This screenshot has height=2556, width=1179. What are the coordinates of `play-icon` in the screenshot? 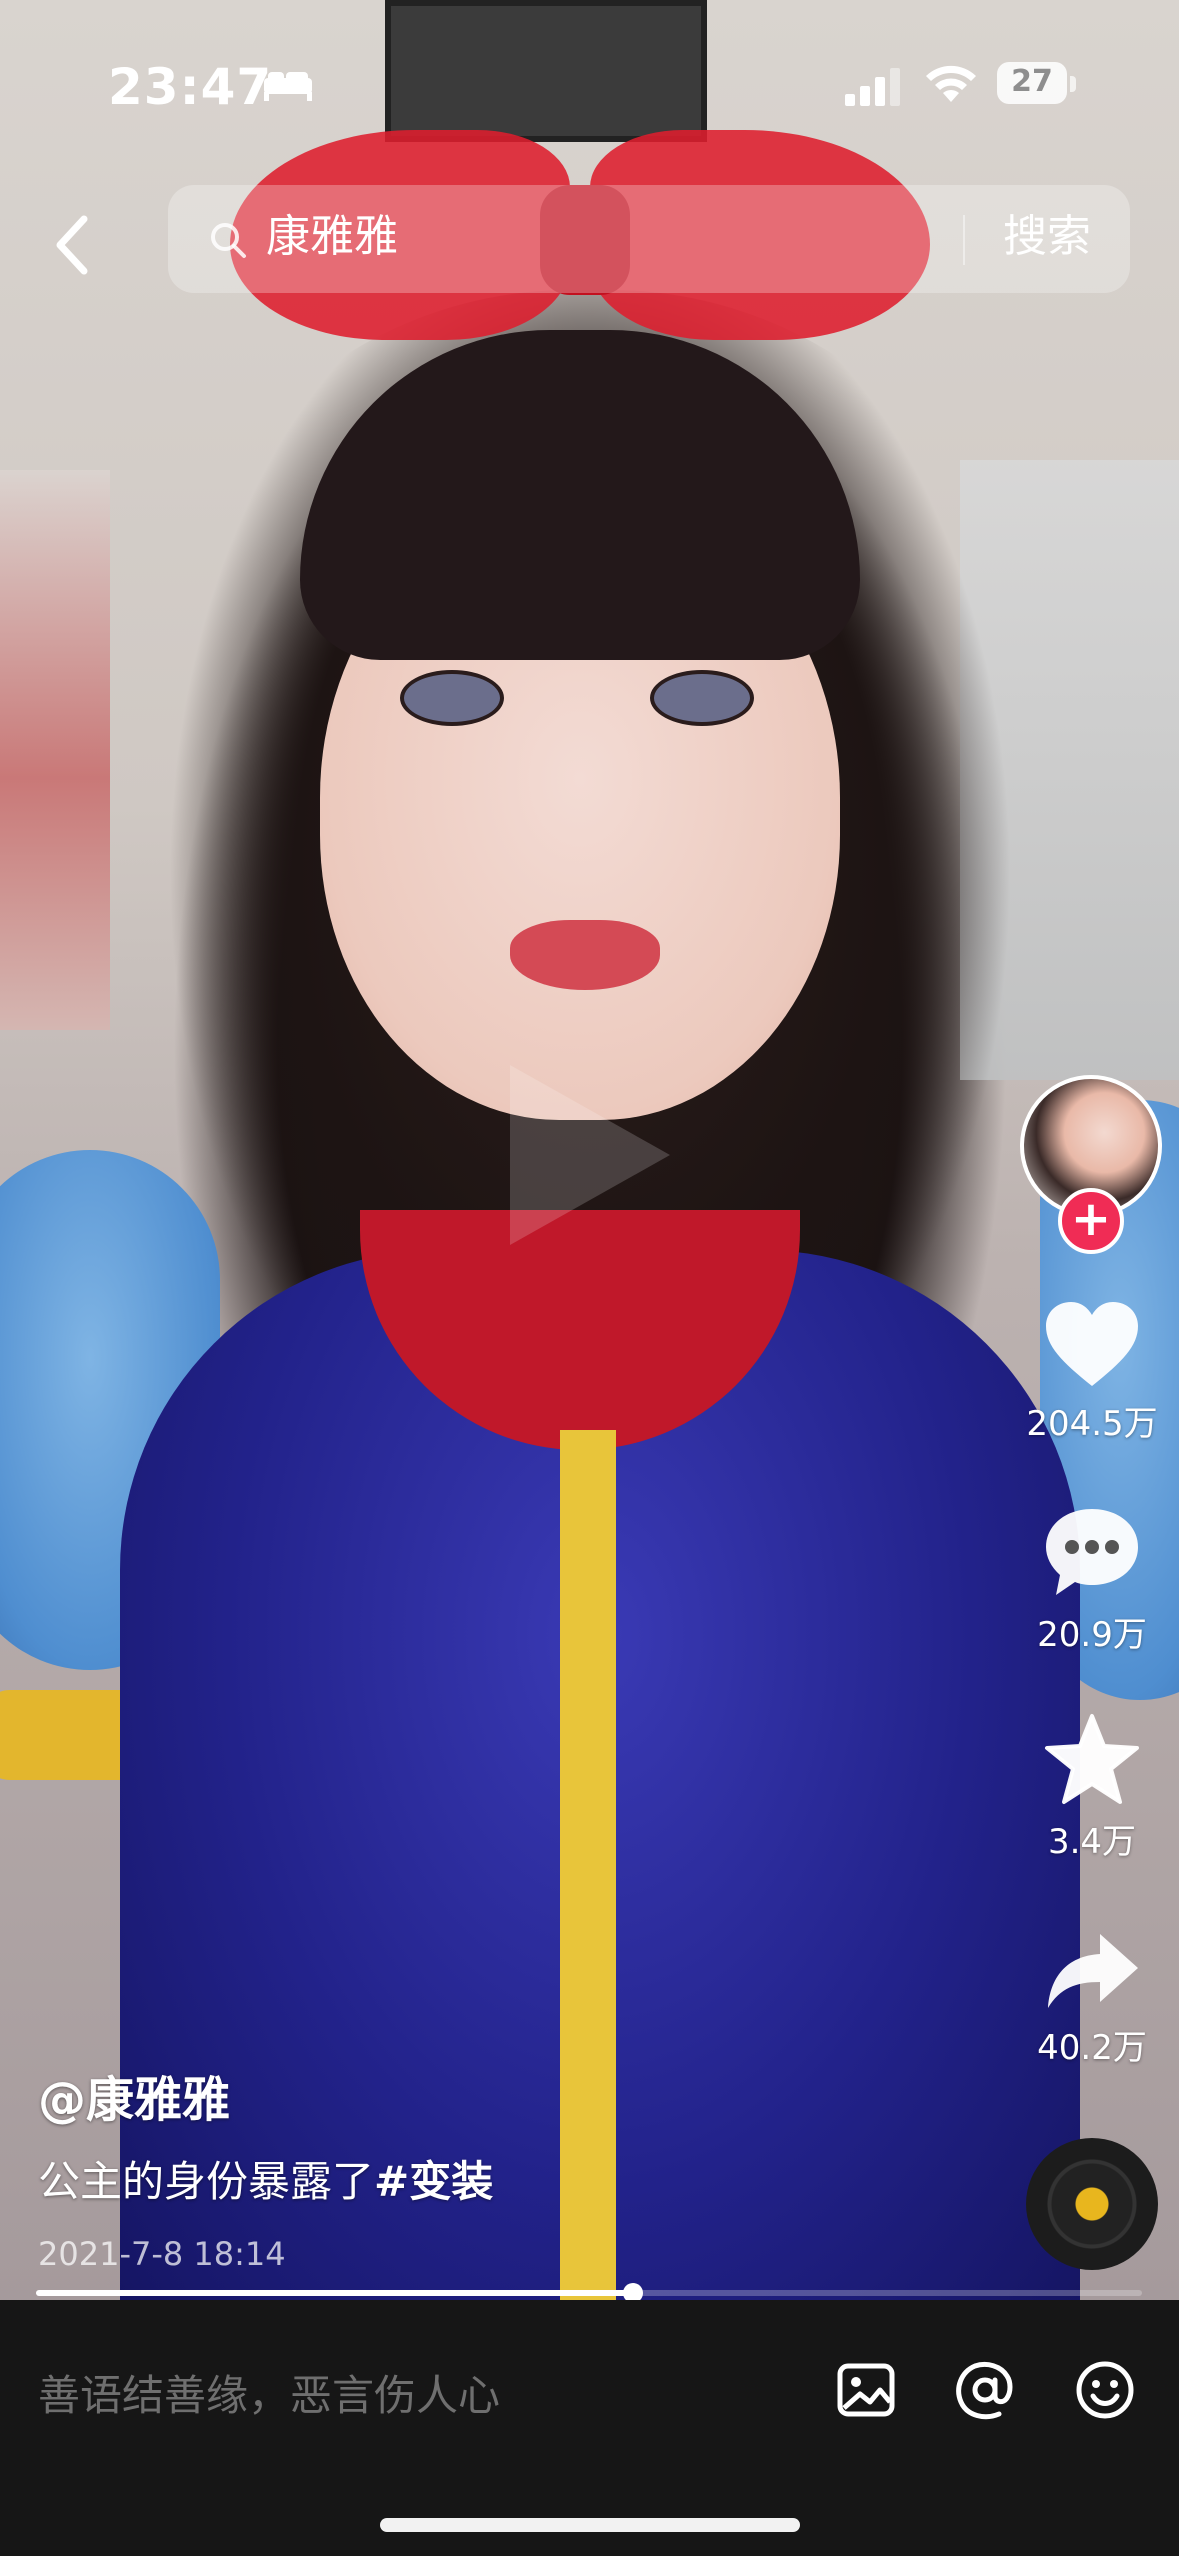 It's located at (590, 1155).